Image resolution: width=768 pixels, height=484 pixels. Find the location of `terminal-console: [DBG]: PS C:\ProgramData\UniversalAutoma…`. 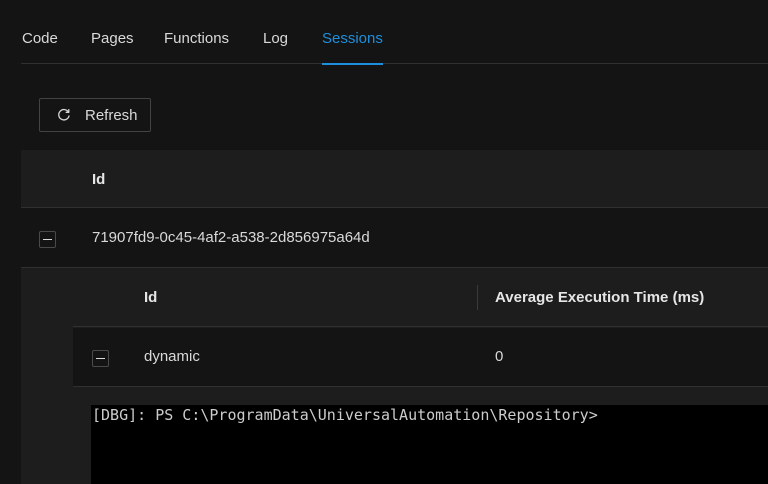

terminal-console: [DBG]: PS C:\ProgramData\UniversalAutoma… is located at coordinates (429, 444).